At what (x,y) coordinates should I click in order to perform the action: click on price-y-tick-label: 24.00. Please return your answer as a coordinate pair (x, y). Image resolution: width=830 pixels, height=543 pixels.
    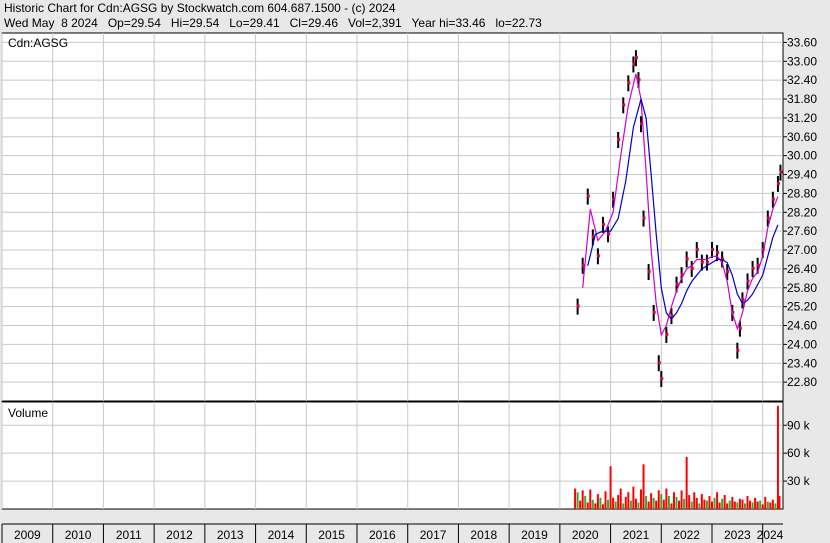
    Looking at the image, I should click on (802, 344).